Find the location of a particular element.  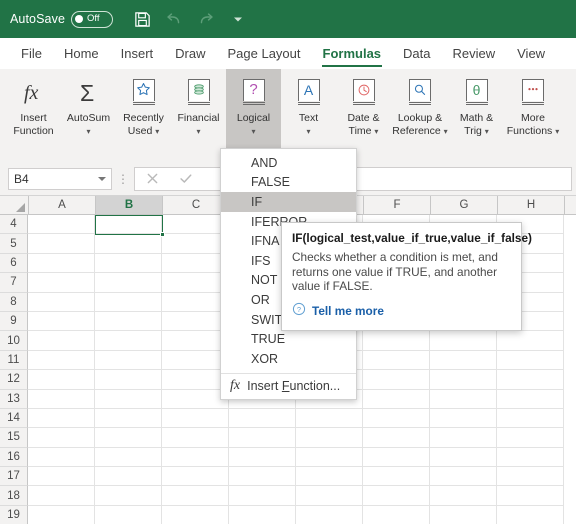

cell-F15 is located at coordinates (396, 438).